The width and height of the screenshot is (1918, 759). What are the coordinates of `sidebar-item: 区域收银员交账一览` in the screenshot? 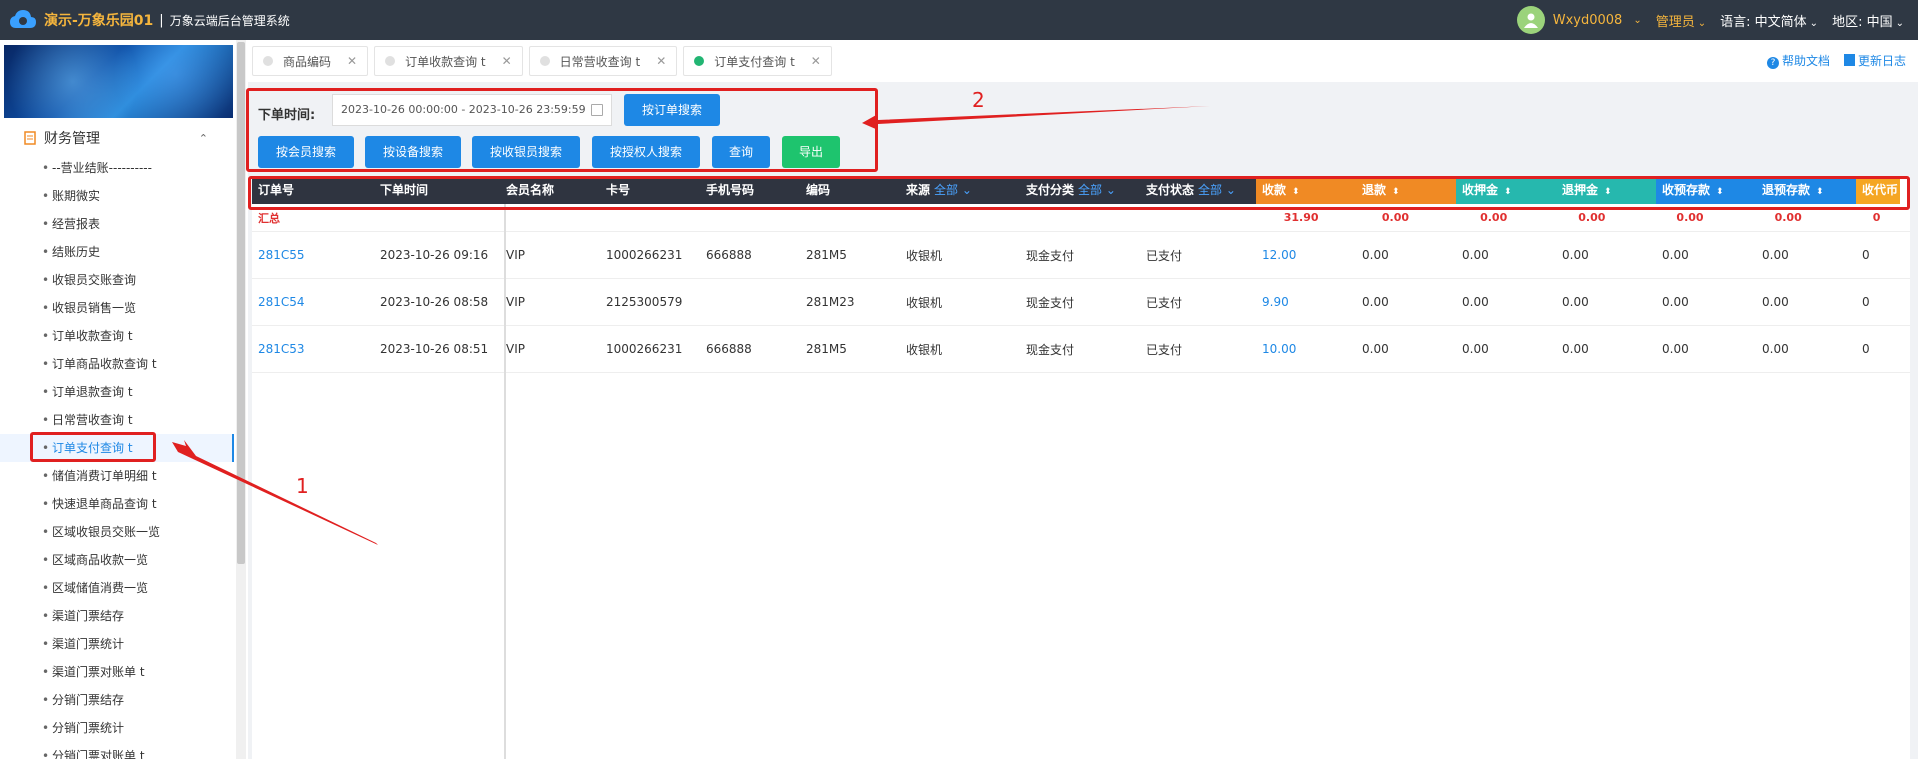 It's located at (117, 532).